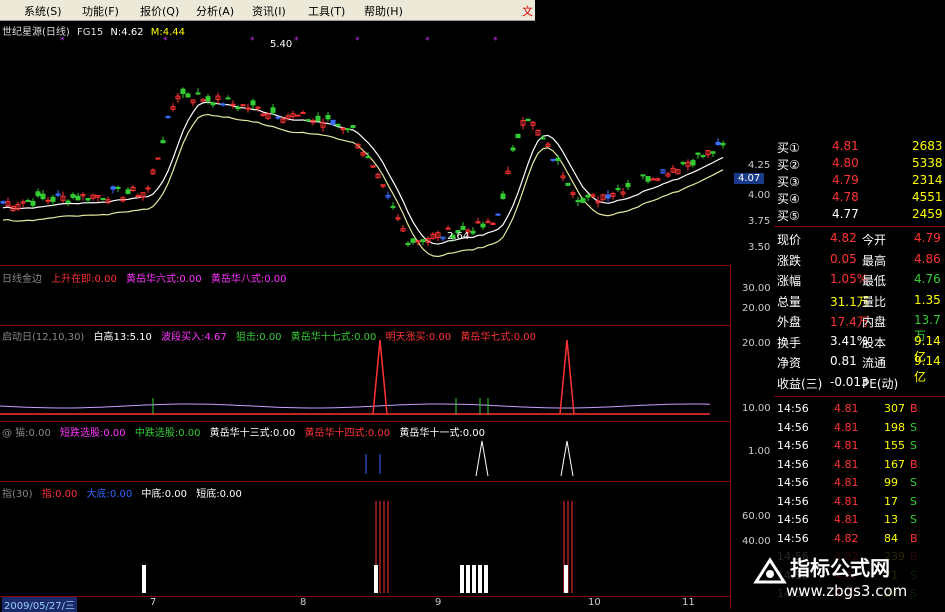  I want to click on menu-info: 资讯(I), so click(269, 11).